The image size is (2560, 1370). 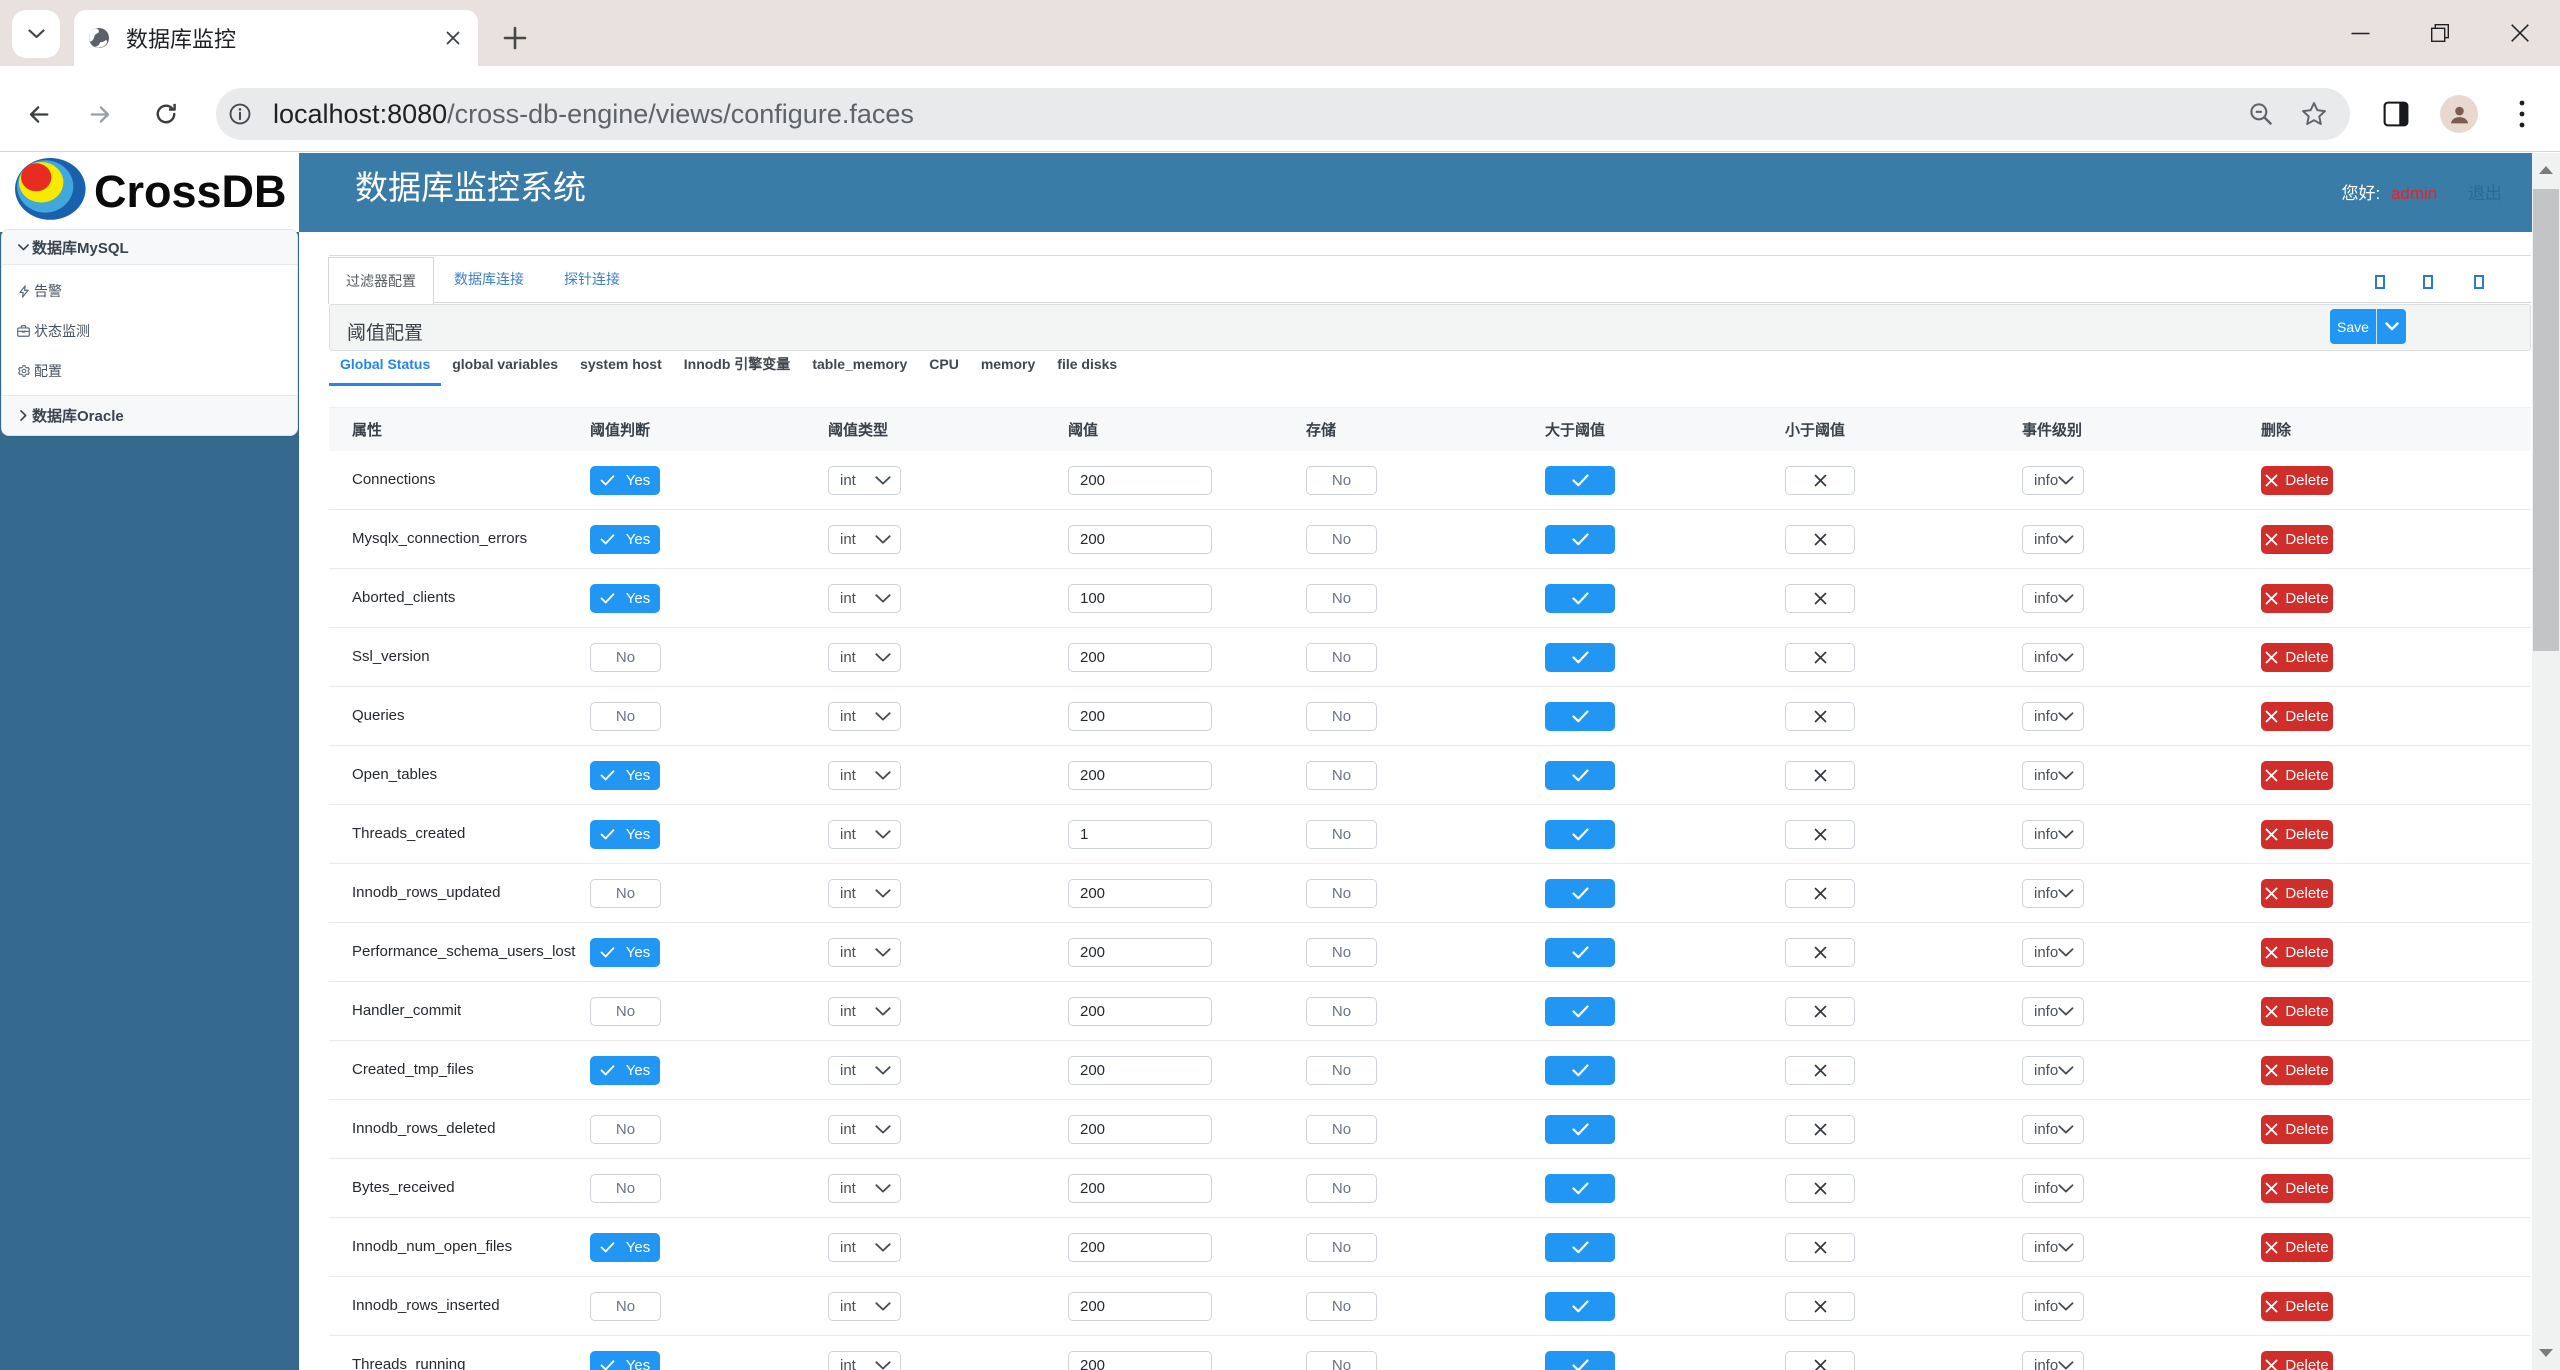 I want to click on side-panel-button, so click(x=2396, y=114).